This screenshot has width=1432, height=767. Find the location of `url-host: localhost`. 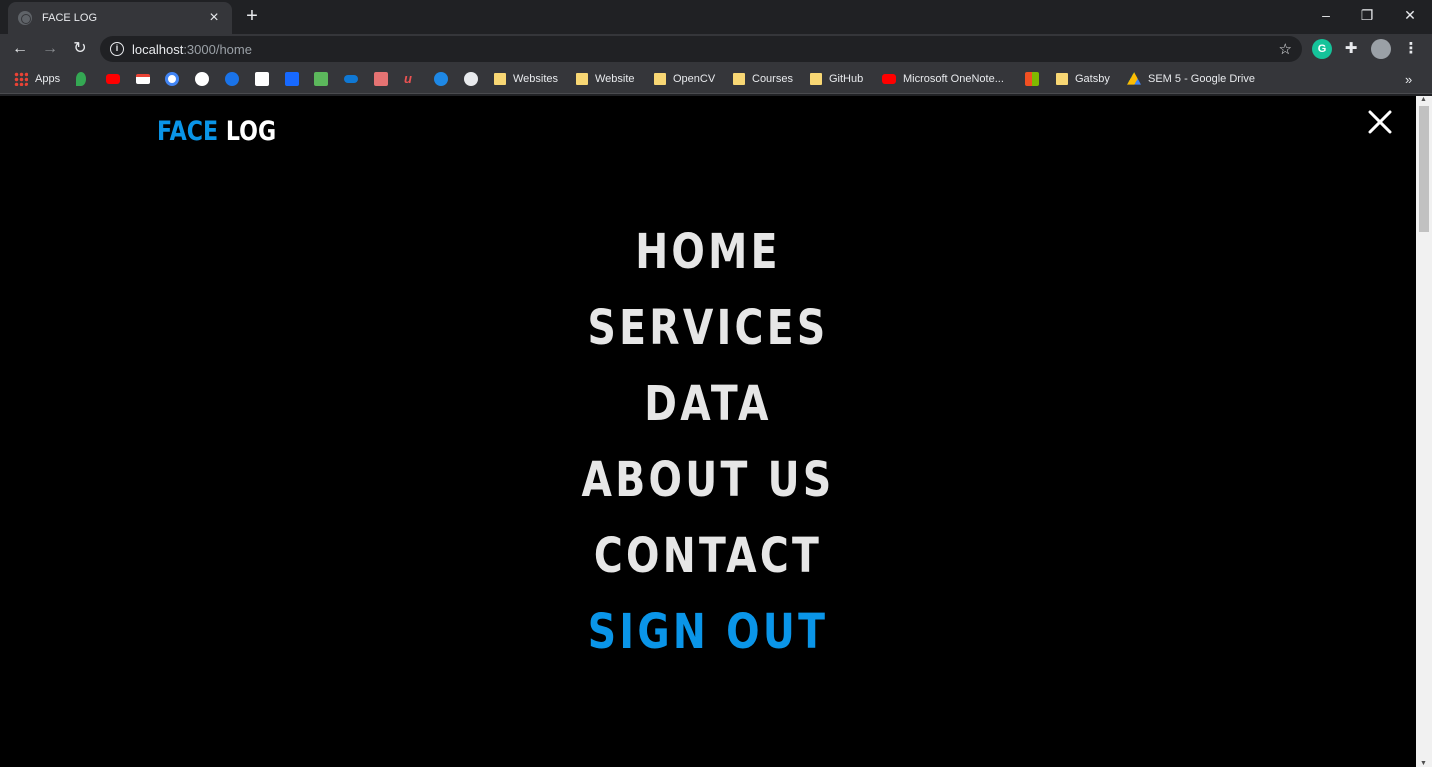

url-host: localhost is located at coordinates (158, 49).